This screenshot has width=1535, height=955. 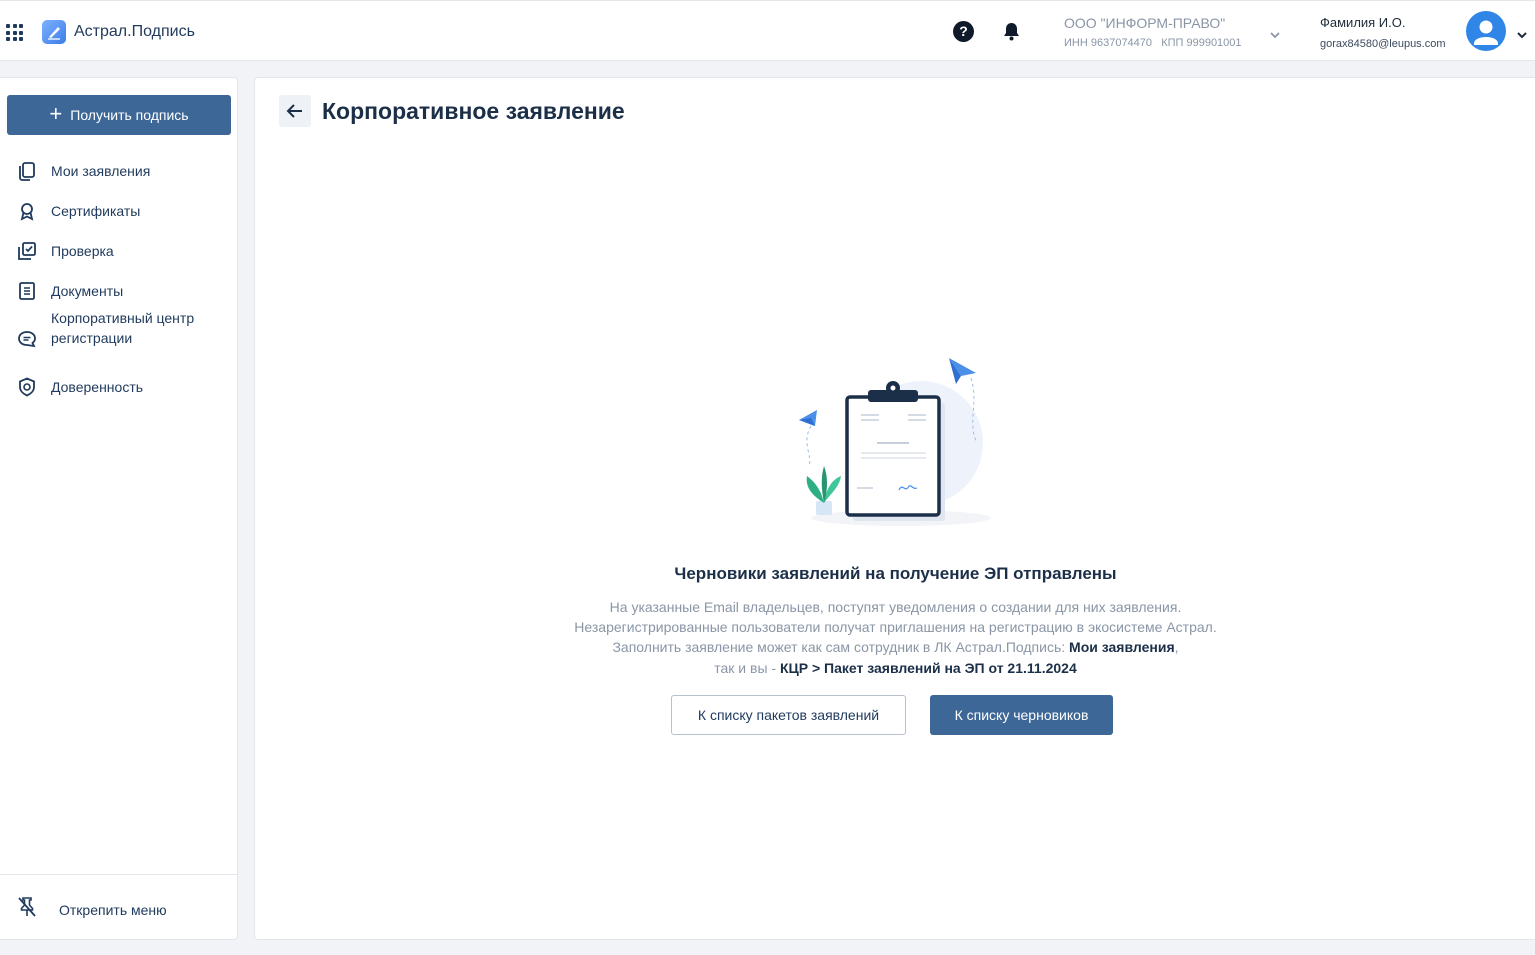 I want to click on message-text: ,, so click(x=1176, y=647).